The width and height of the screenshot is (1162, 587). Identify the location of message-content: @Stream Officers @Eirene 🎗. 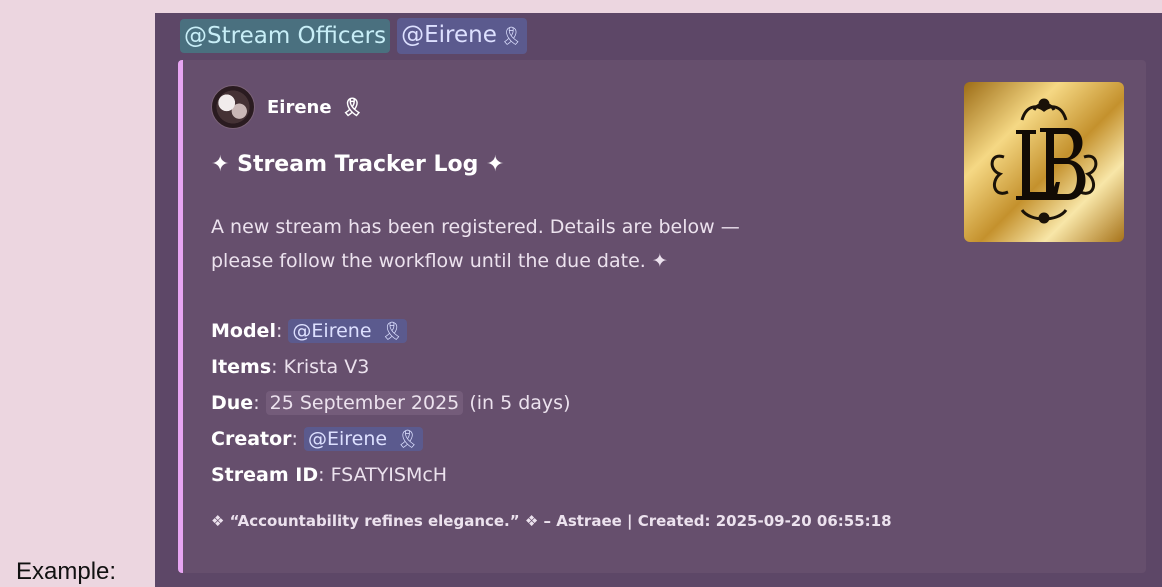
(353, 36).